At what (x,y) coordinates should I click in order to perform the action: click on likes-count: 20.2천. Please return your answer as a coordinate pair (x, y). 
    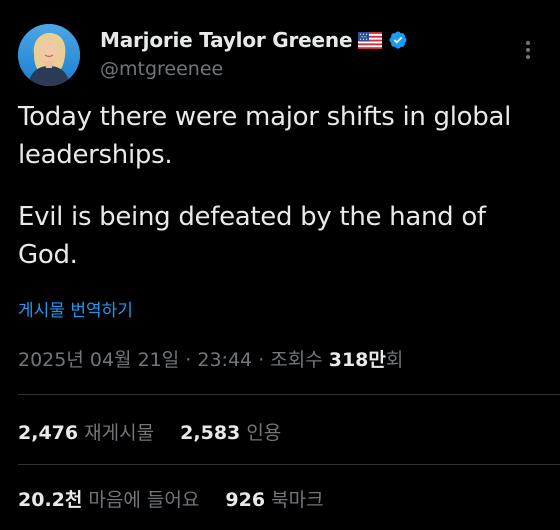
    Looking at the image, I should click on (50, 500).